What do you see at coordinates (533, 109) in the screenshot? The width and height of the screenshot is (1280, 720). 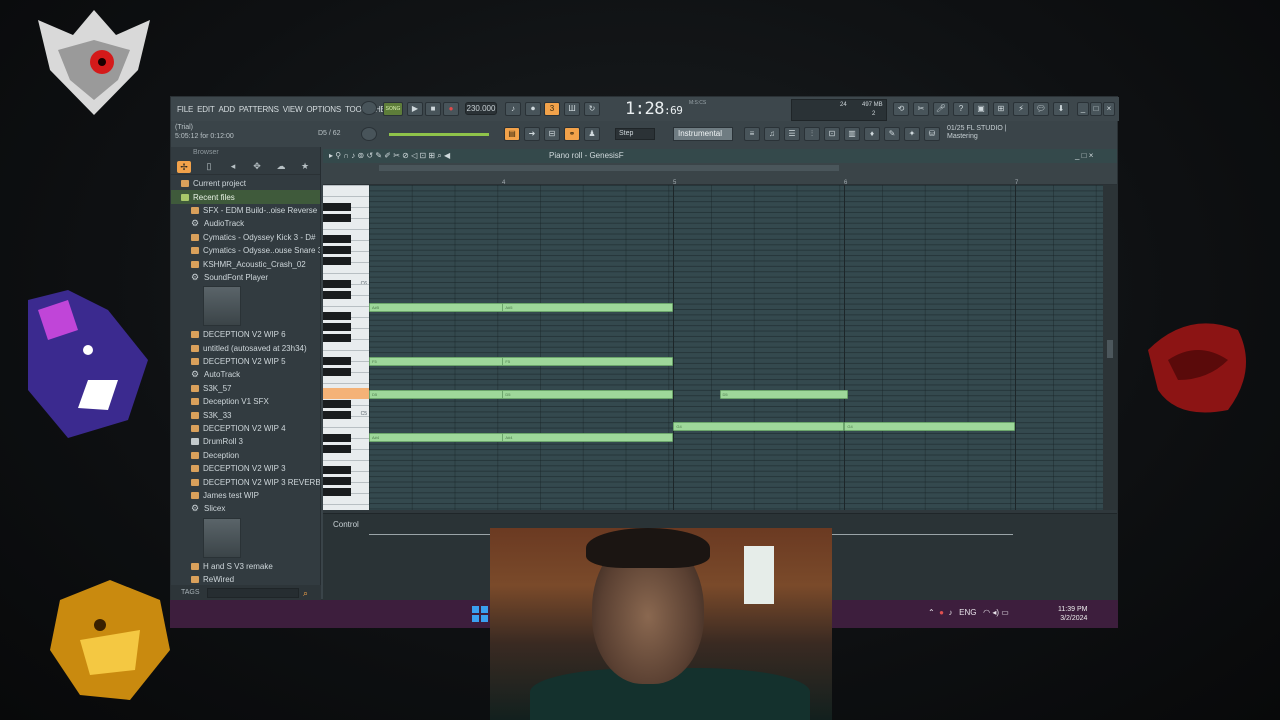 I see `wait-input-icon: ⏺` at bounding box center [533, 109].